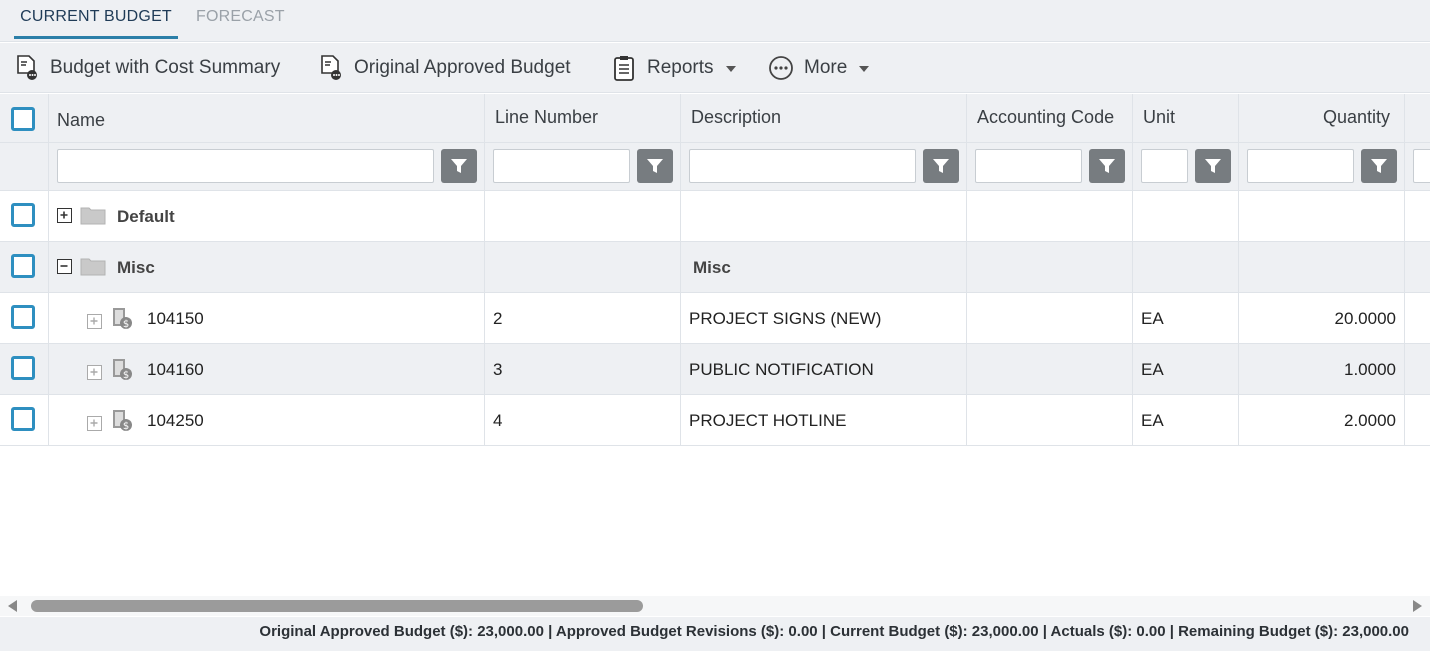 This screenshot has height=651, width=1430. I want to click on collapse-minus-icon, so click(64, 266).